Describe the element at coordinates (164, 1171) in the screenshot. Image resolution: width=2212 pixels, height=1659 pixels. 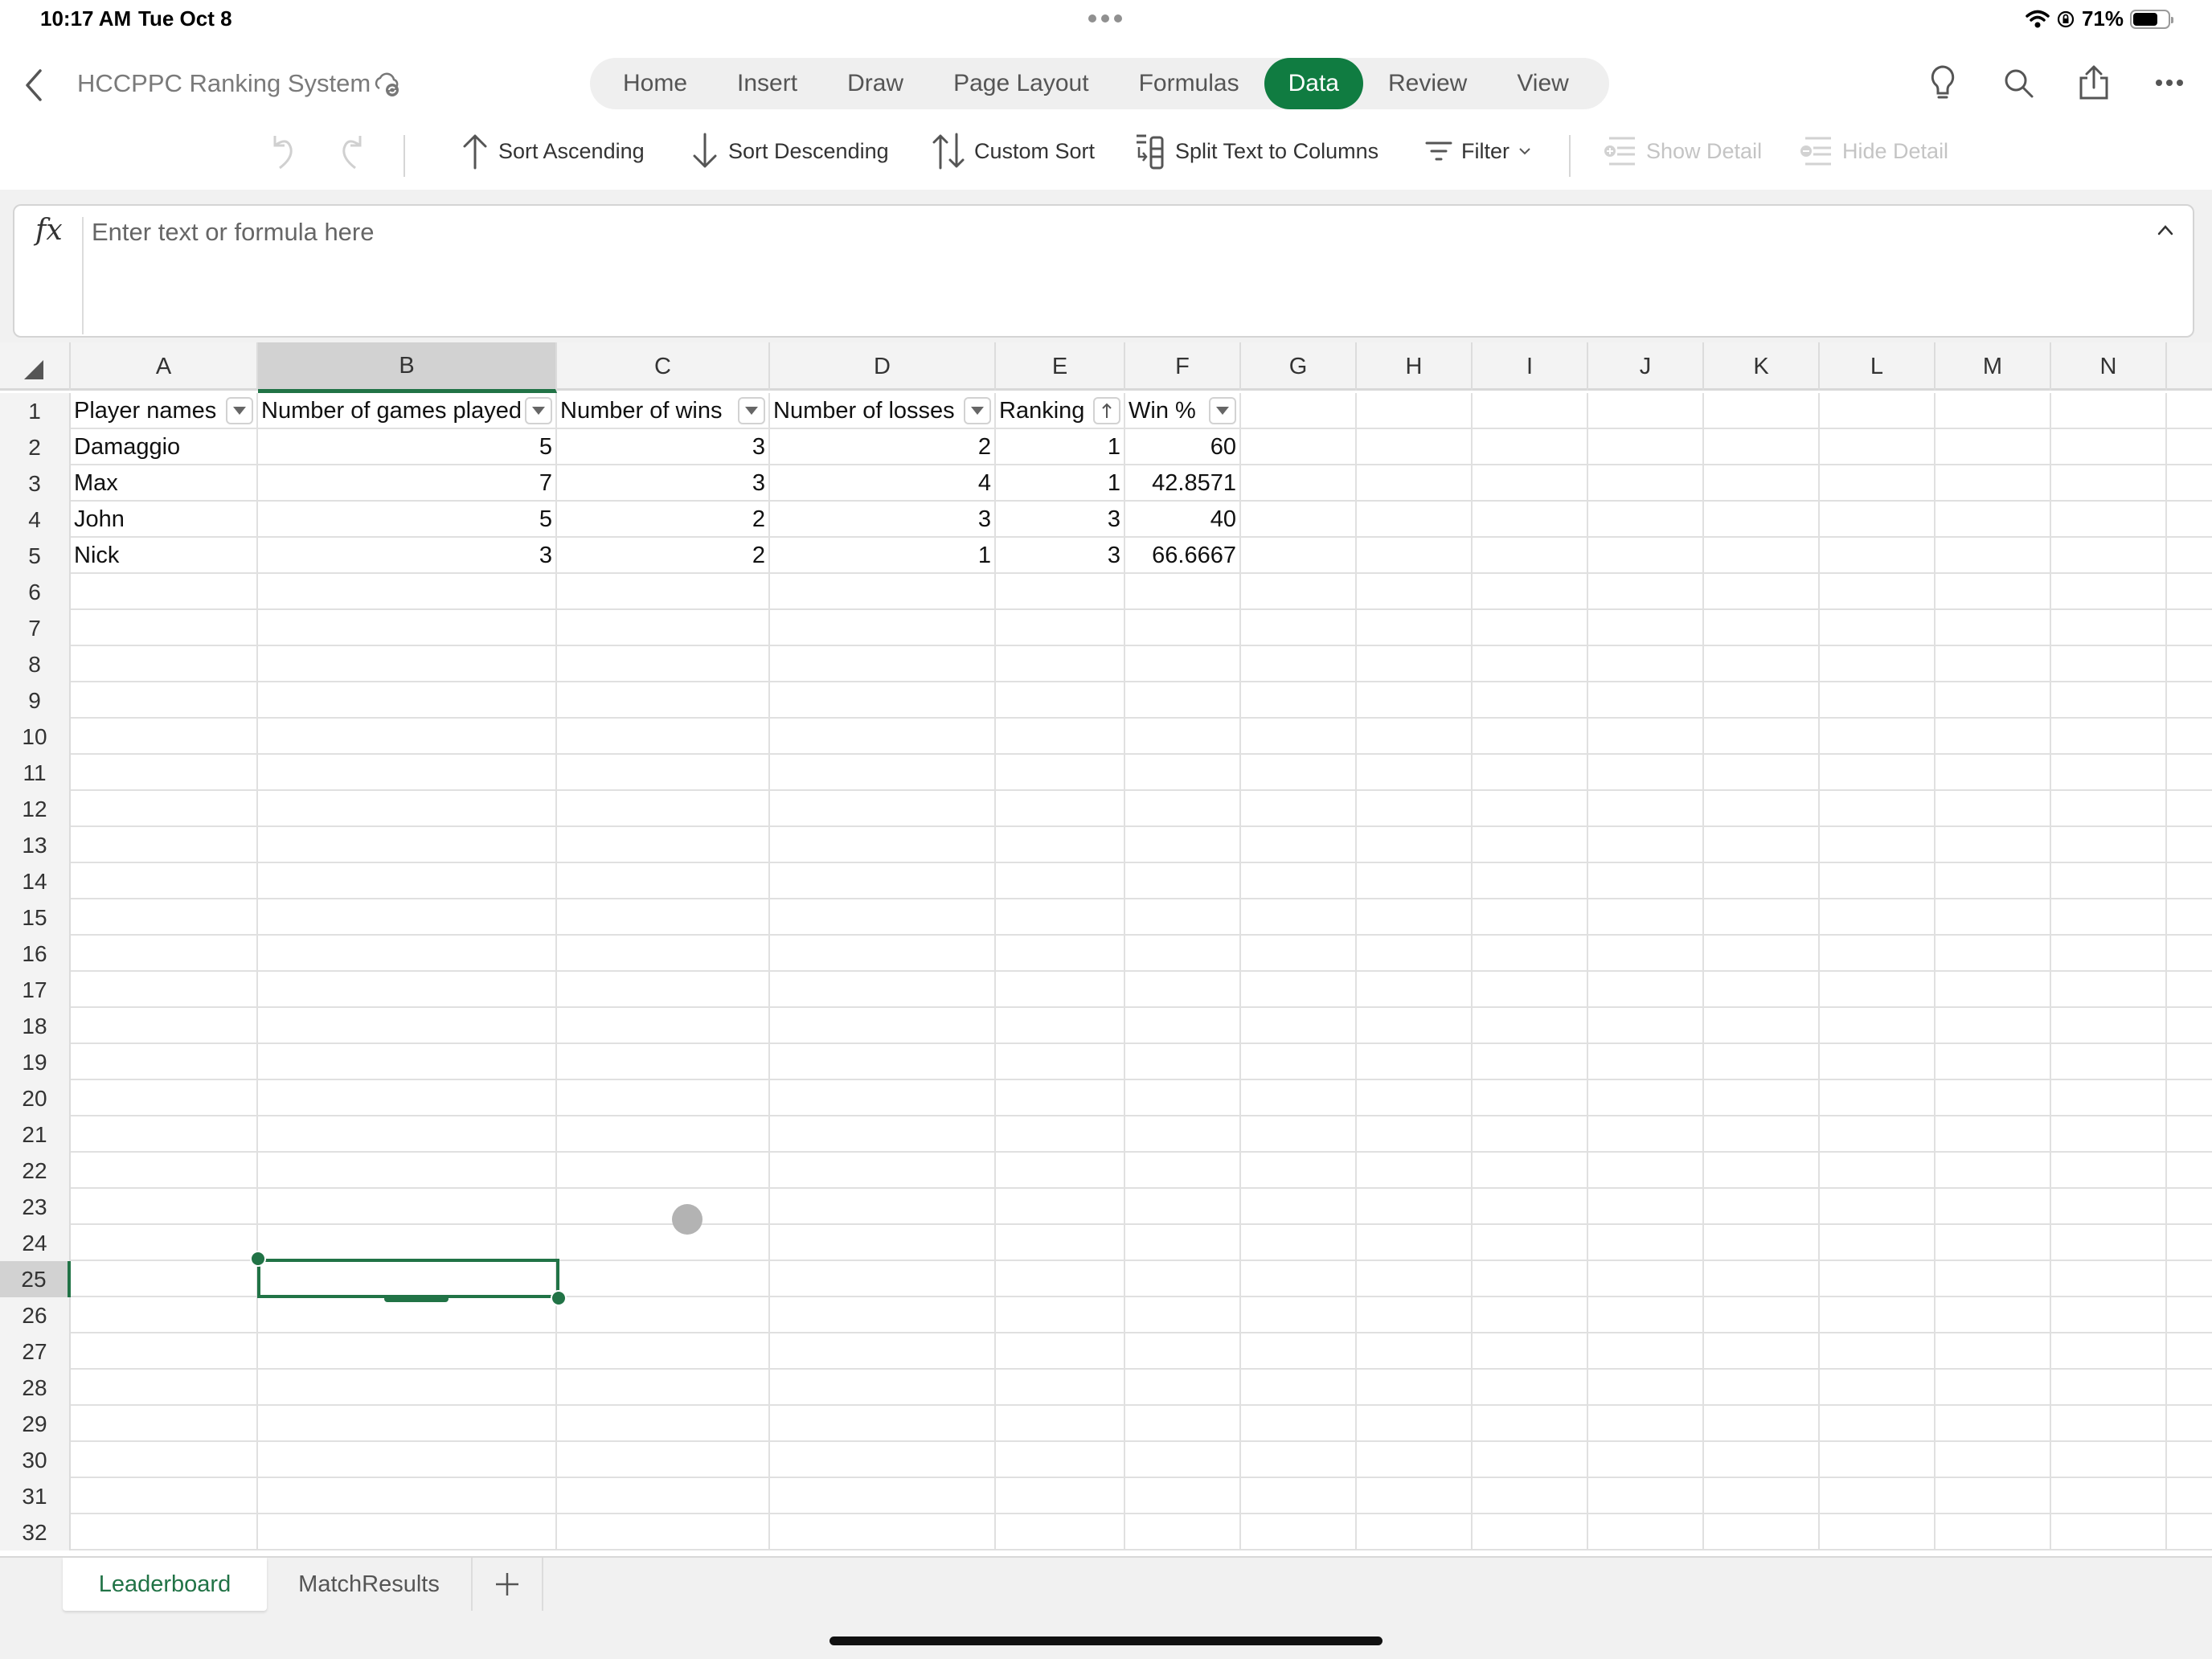
I see `cell-a22` at that location.